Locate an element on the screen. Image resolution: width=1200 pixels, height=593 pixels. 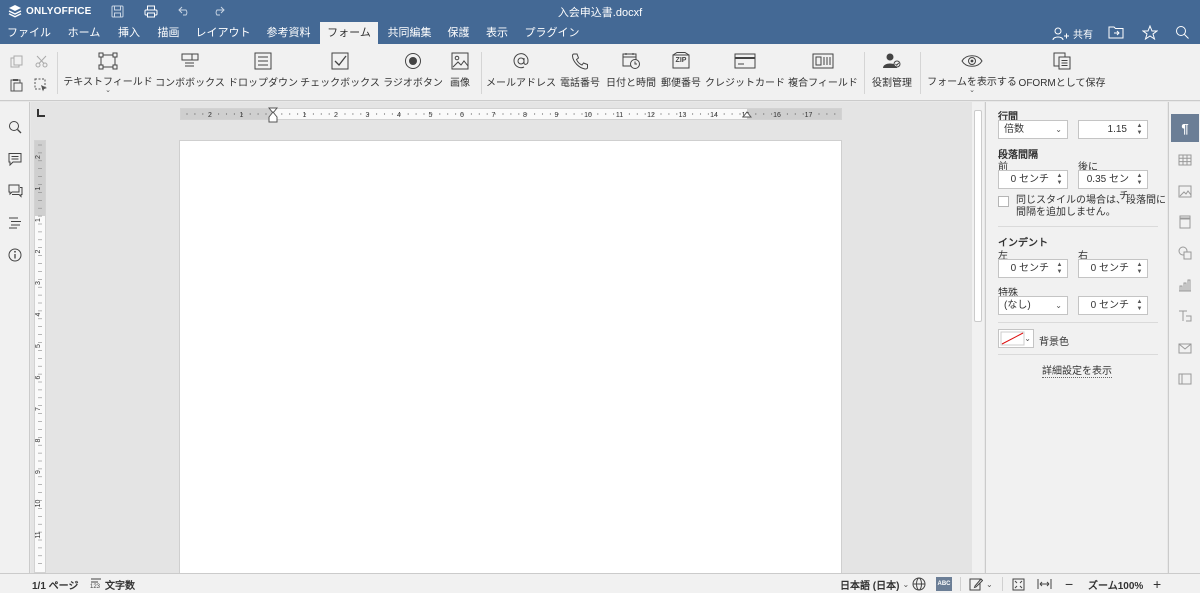
tab-file: ファイル is located at coordinates (29, 33).